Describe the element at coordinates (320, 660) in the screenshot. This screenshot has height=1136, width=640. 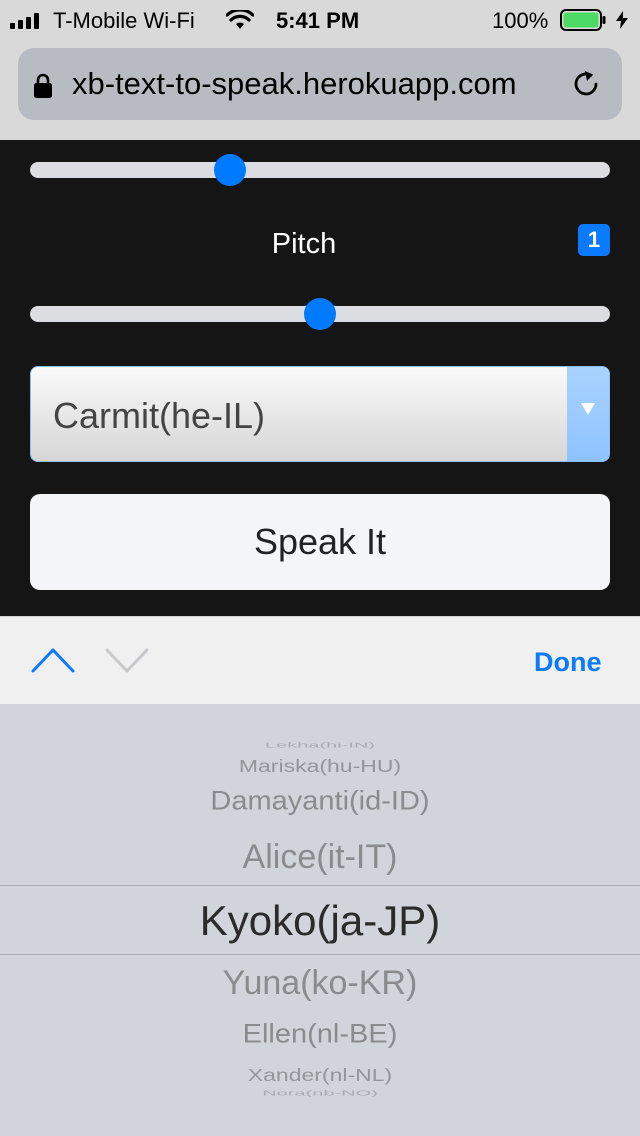
I see `keyboard-toolbar: Done` at that location.